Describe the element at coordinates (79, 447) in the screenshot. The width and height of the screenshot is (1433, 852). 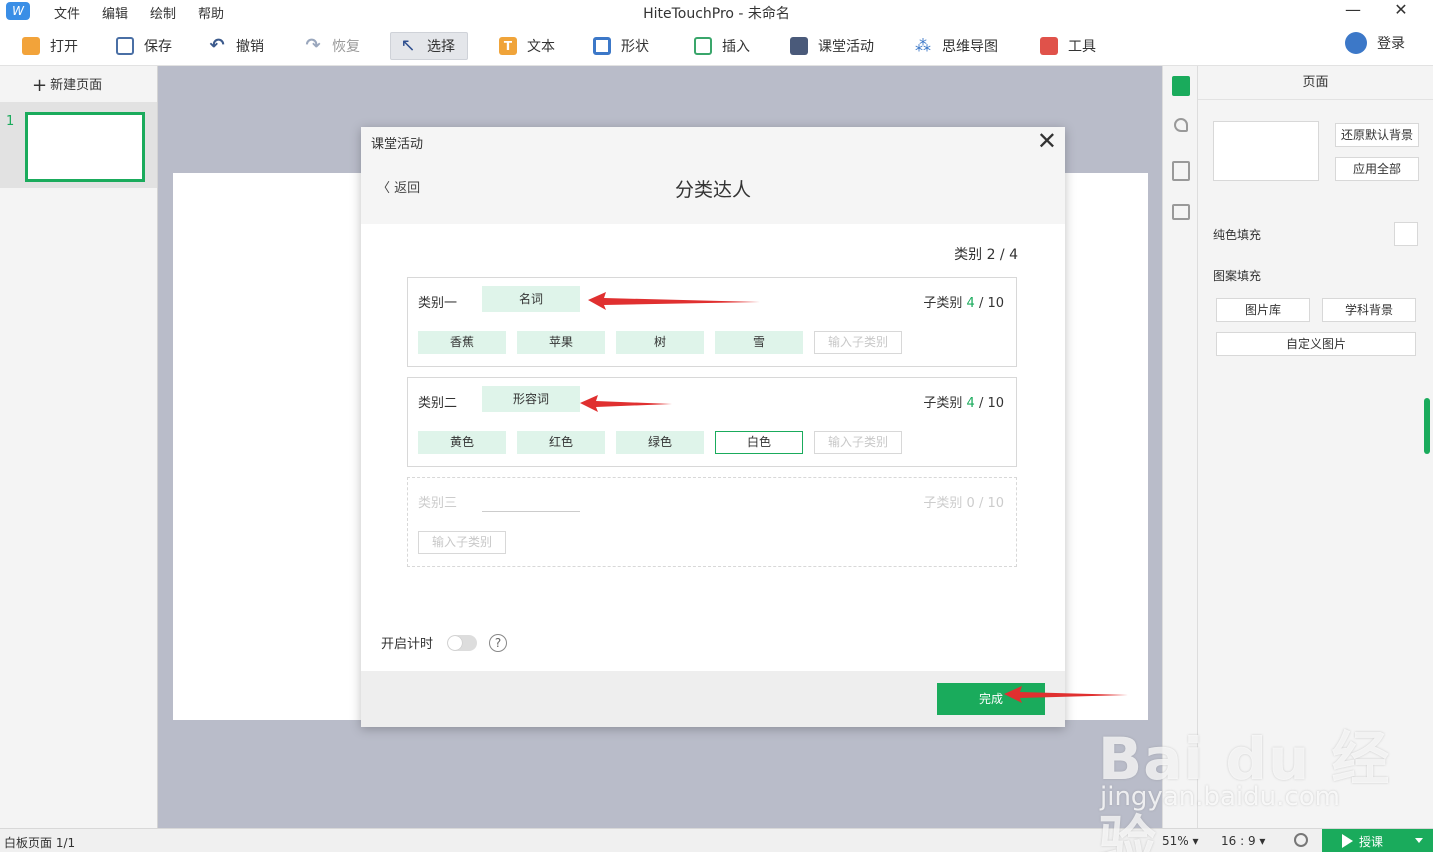
I see `page-list-panel: + 新建页面 1` at that location.